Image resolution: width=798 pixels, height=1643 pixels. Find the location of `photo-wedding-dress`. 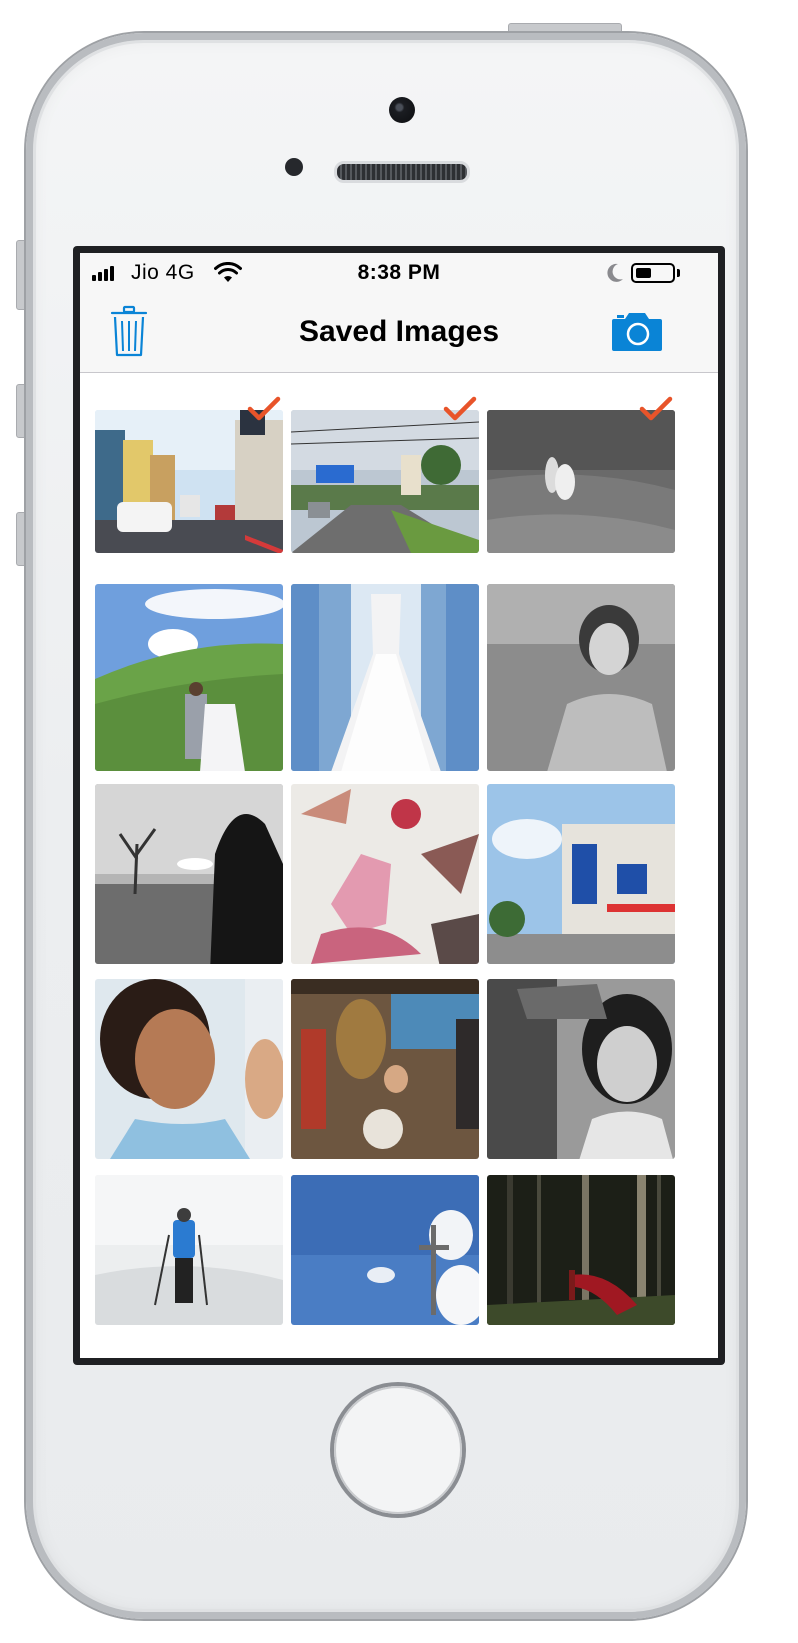

photo-wedding-dress is located at coordinates (385, 677).